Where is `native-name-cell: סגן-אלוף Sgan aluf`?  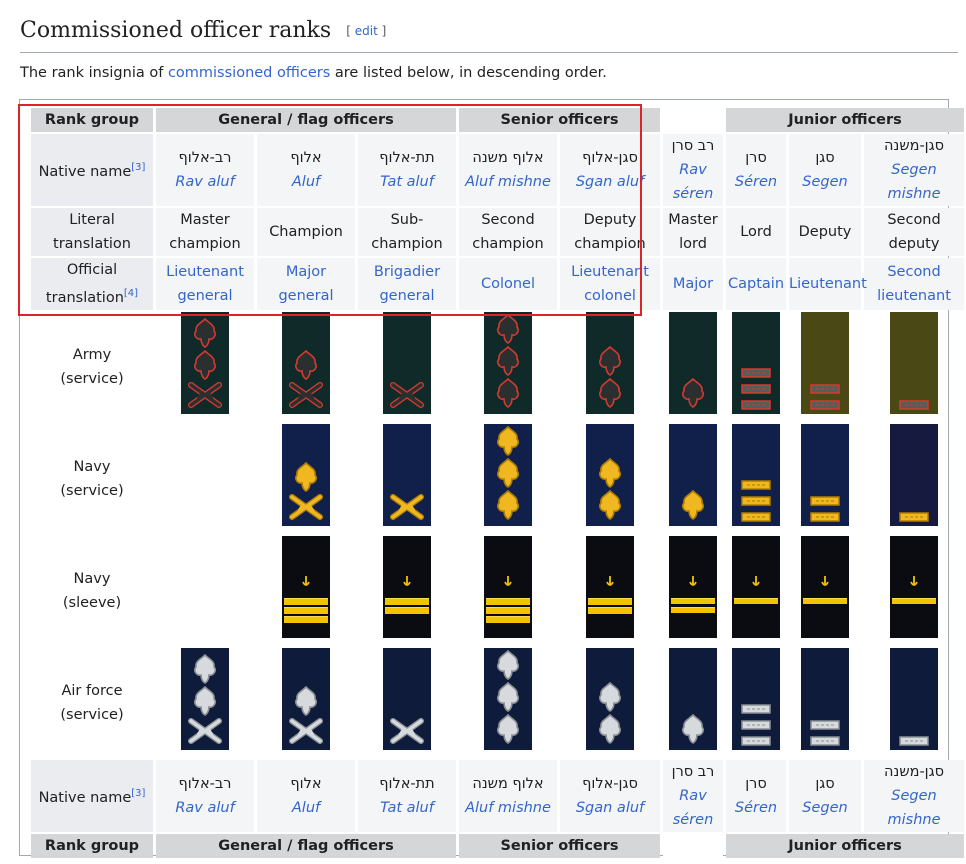
native-name-cell: סגן-אלוף Sgan aluf is located at coordinates (610, 796).